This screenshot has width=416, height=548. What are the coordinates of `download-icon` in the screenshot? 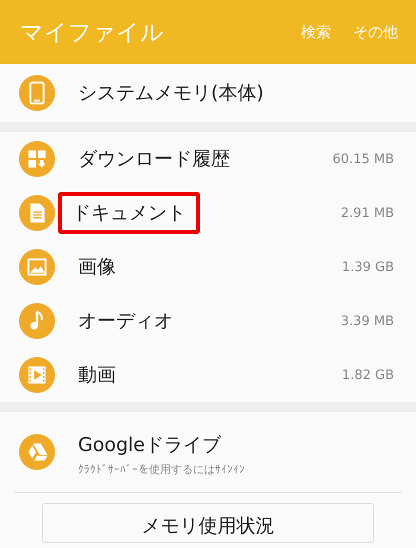 It's located at (37, 159).